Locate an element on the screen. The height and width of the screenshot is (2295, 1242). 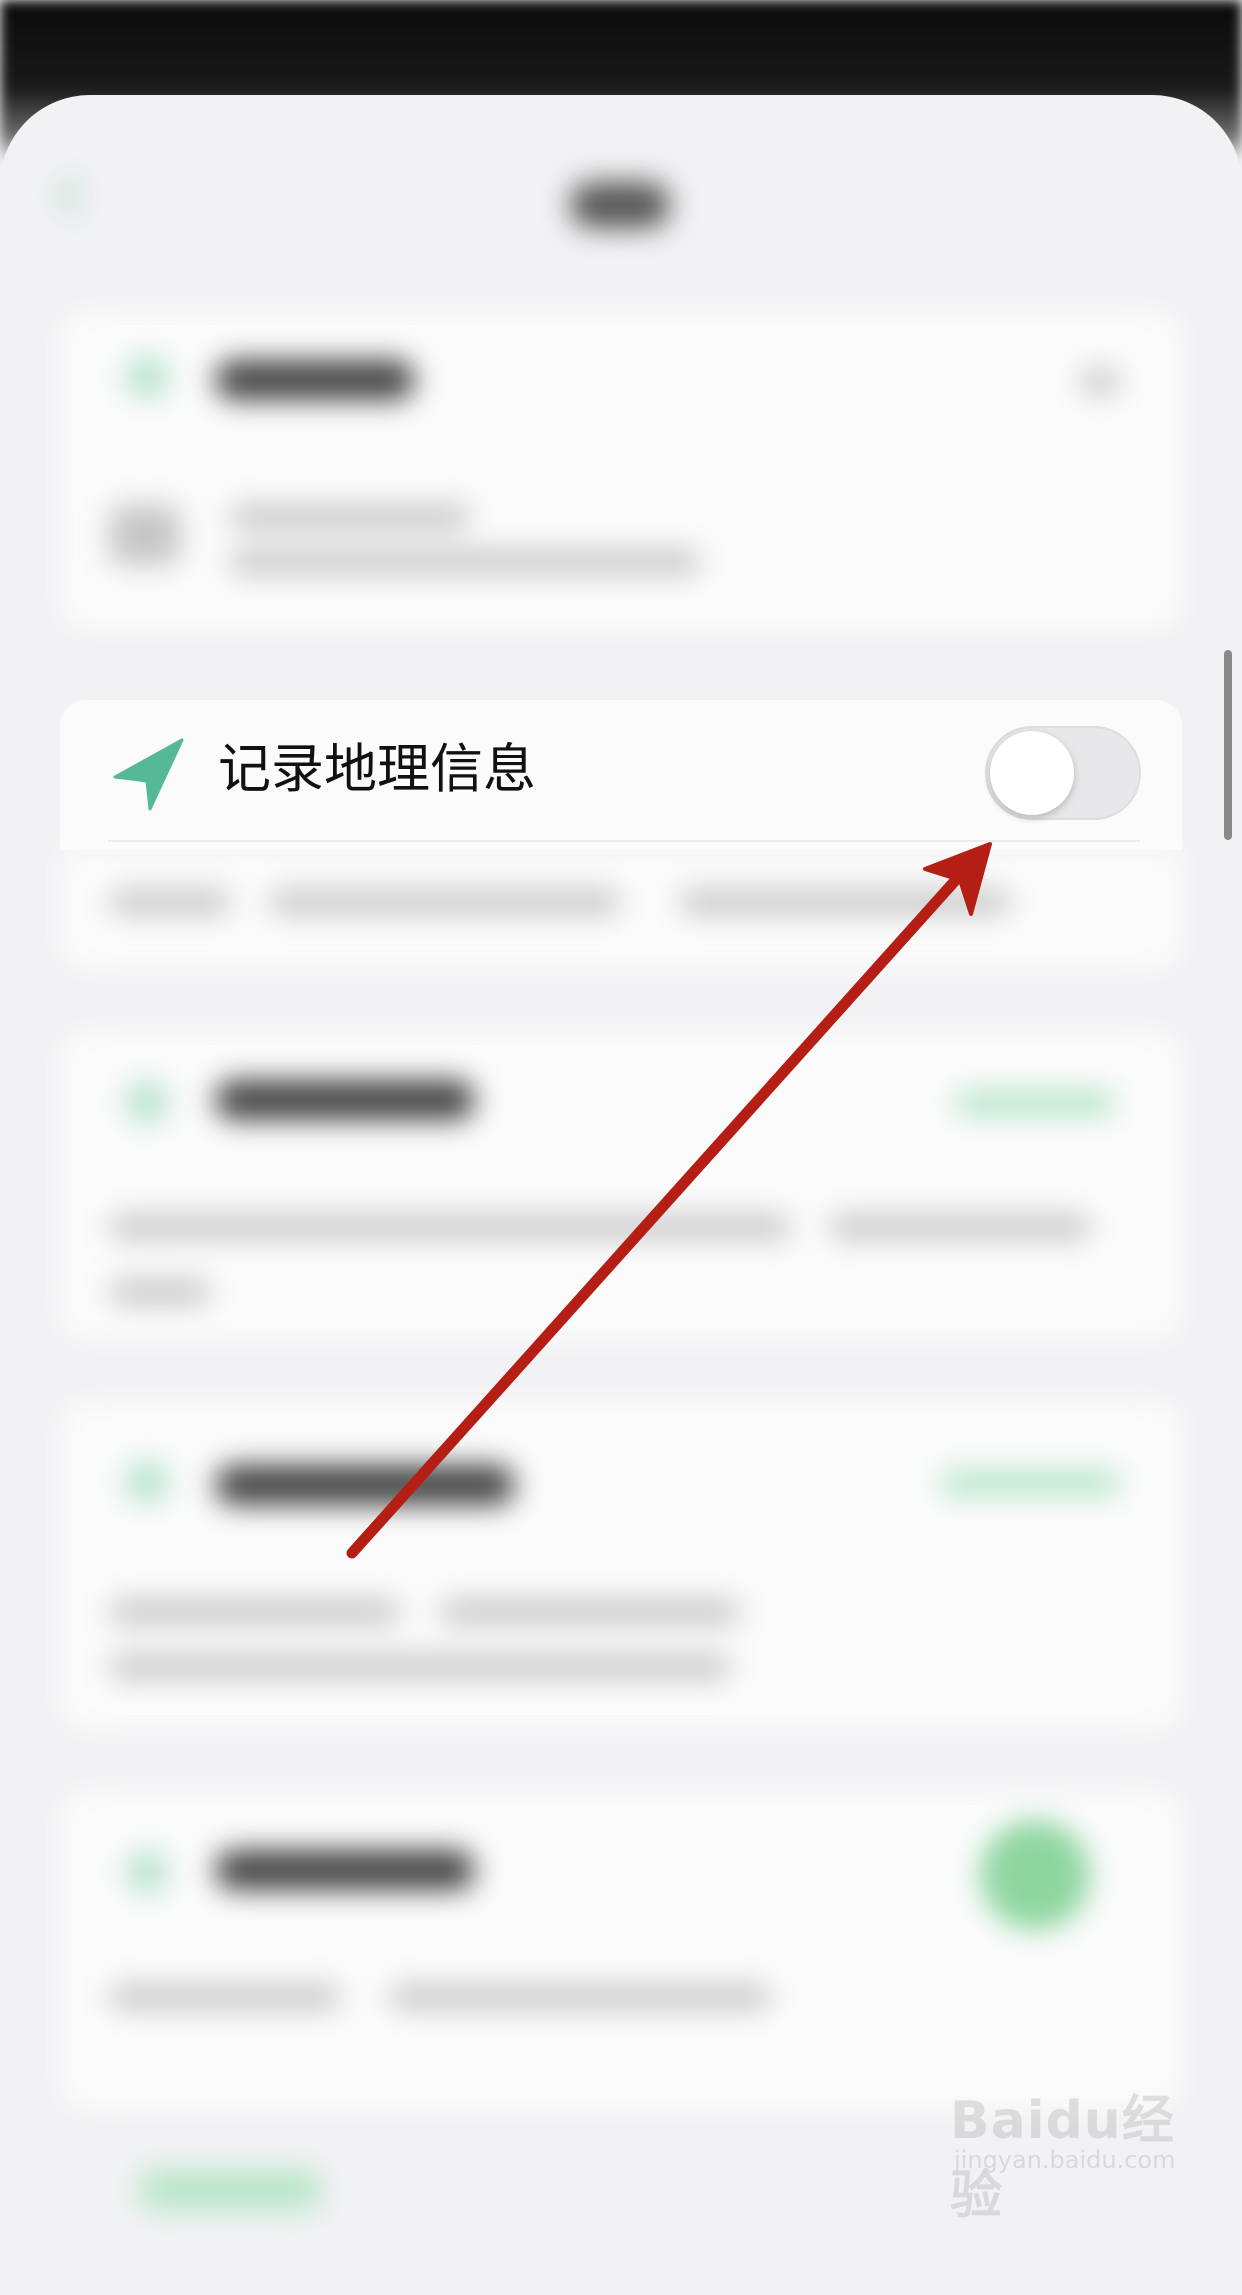
watermark: Baidu经验 jingyan.baidu.com is located at coordinates (1070, 2148).